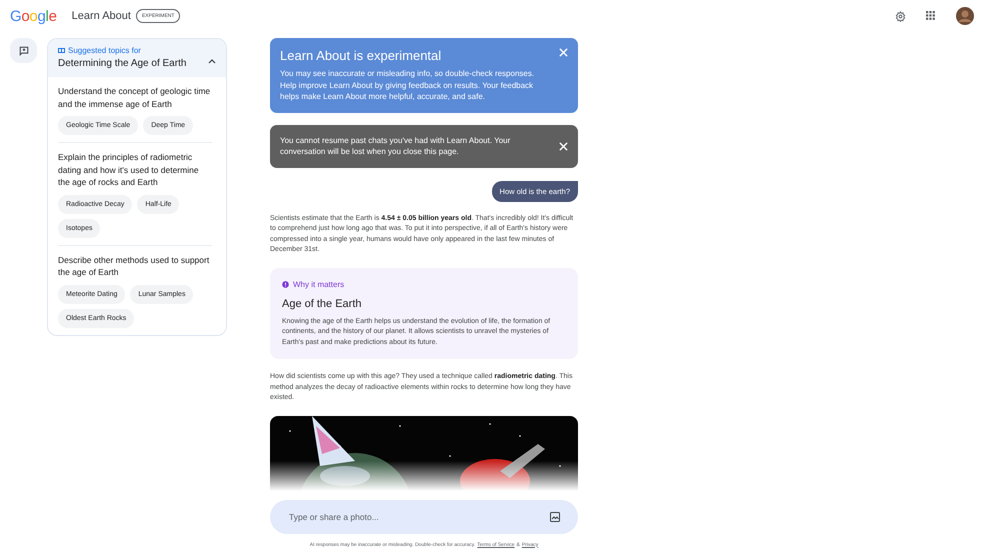  I want to click on topic-icon, so click(61, 50).